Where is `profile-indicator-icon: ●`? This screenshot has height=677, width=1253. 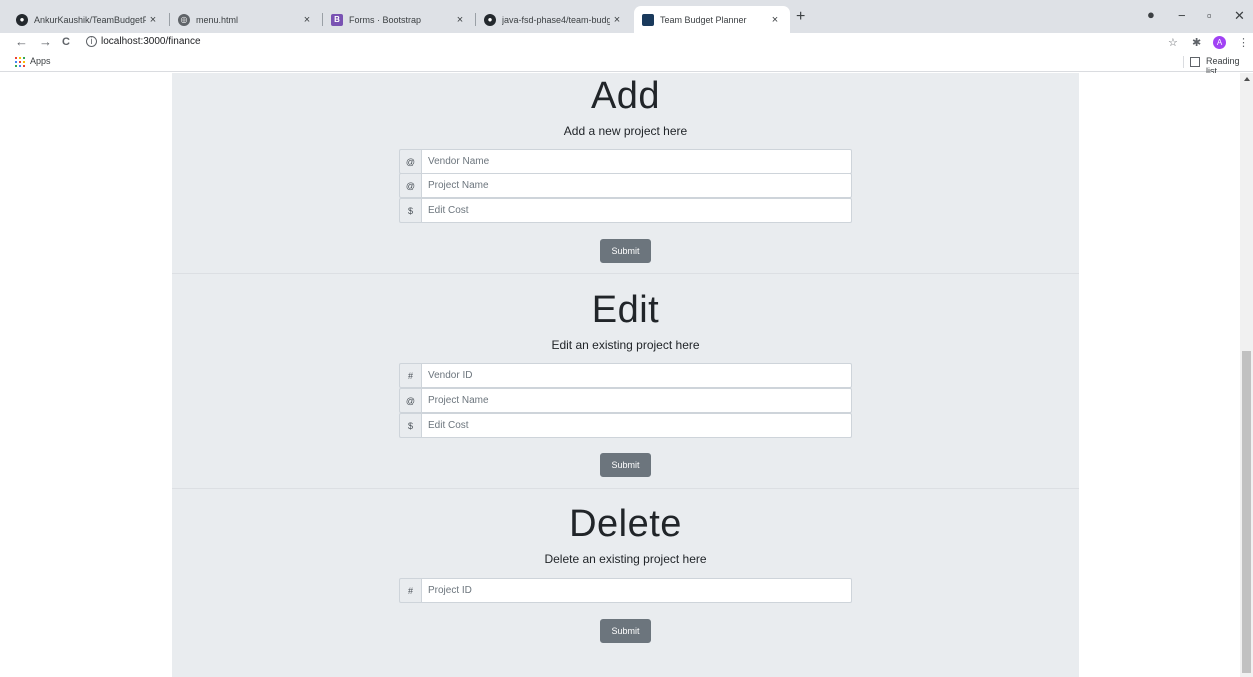
profile-indicator-icon: ● is located at coordinates (1151, 14).